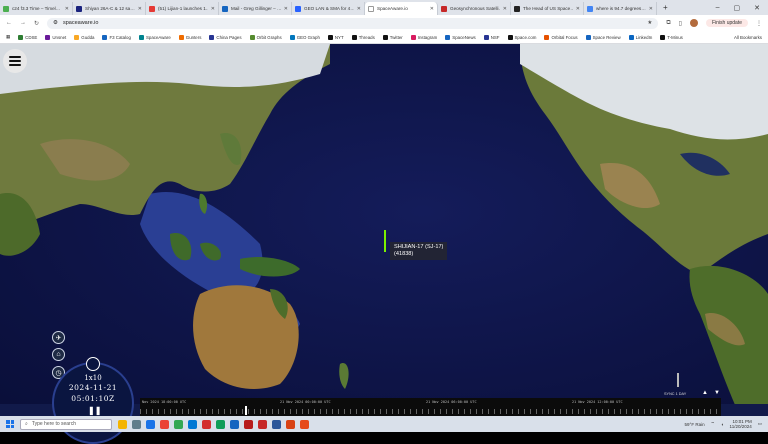 The width and height of the screenshot is (768, 444). What do you see at coordinates (726, 23) in the screenshot?
I see `finish-update-button: Finish update` at bounding box center [726, 23].